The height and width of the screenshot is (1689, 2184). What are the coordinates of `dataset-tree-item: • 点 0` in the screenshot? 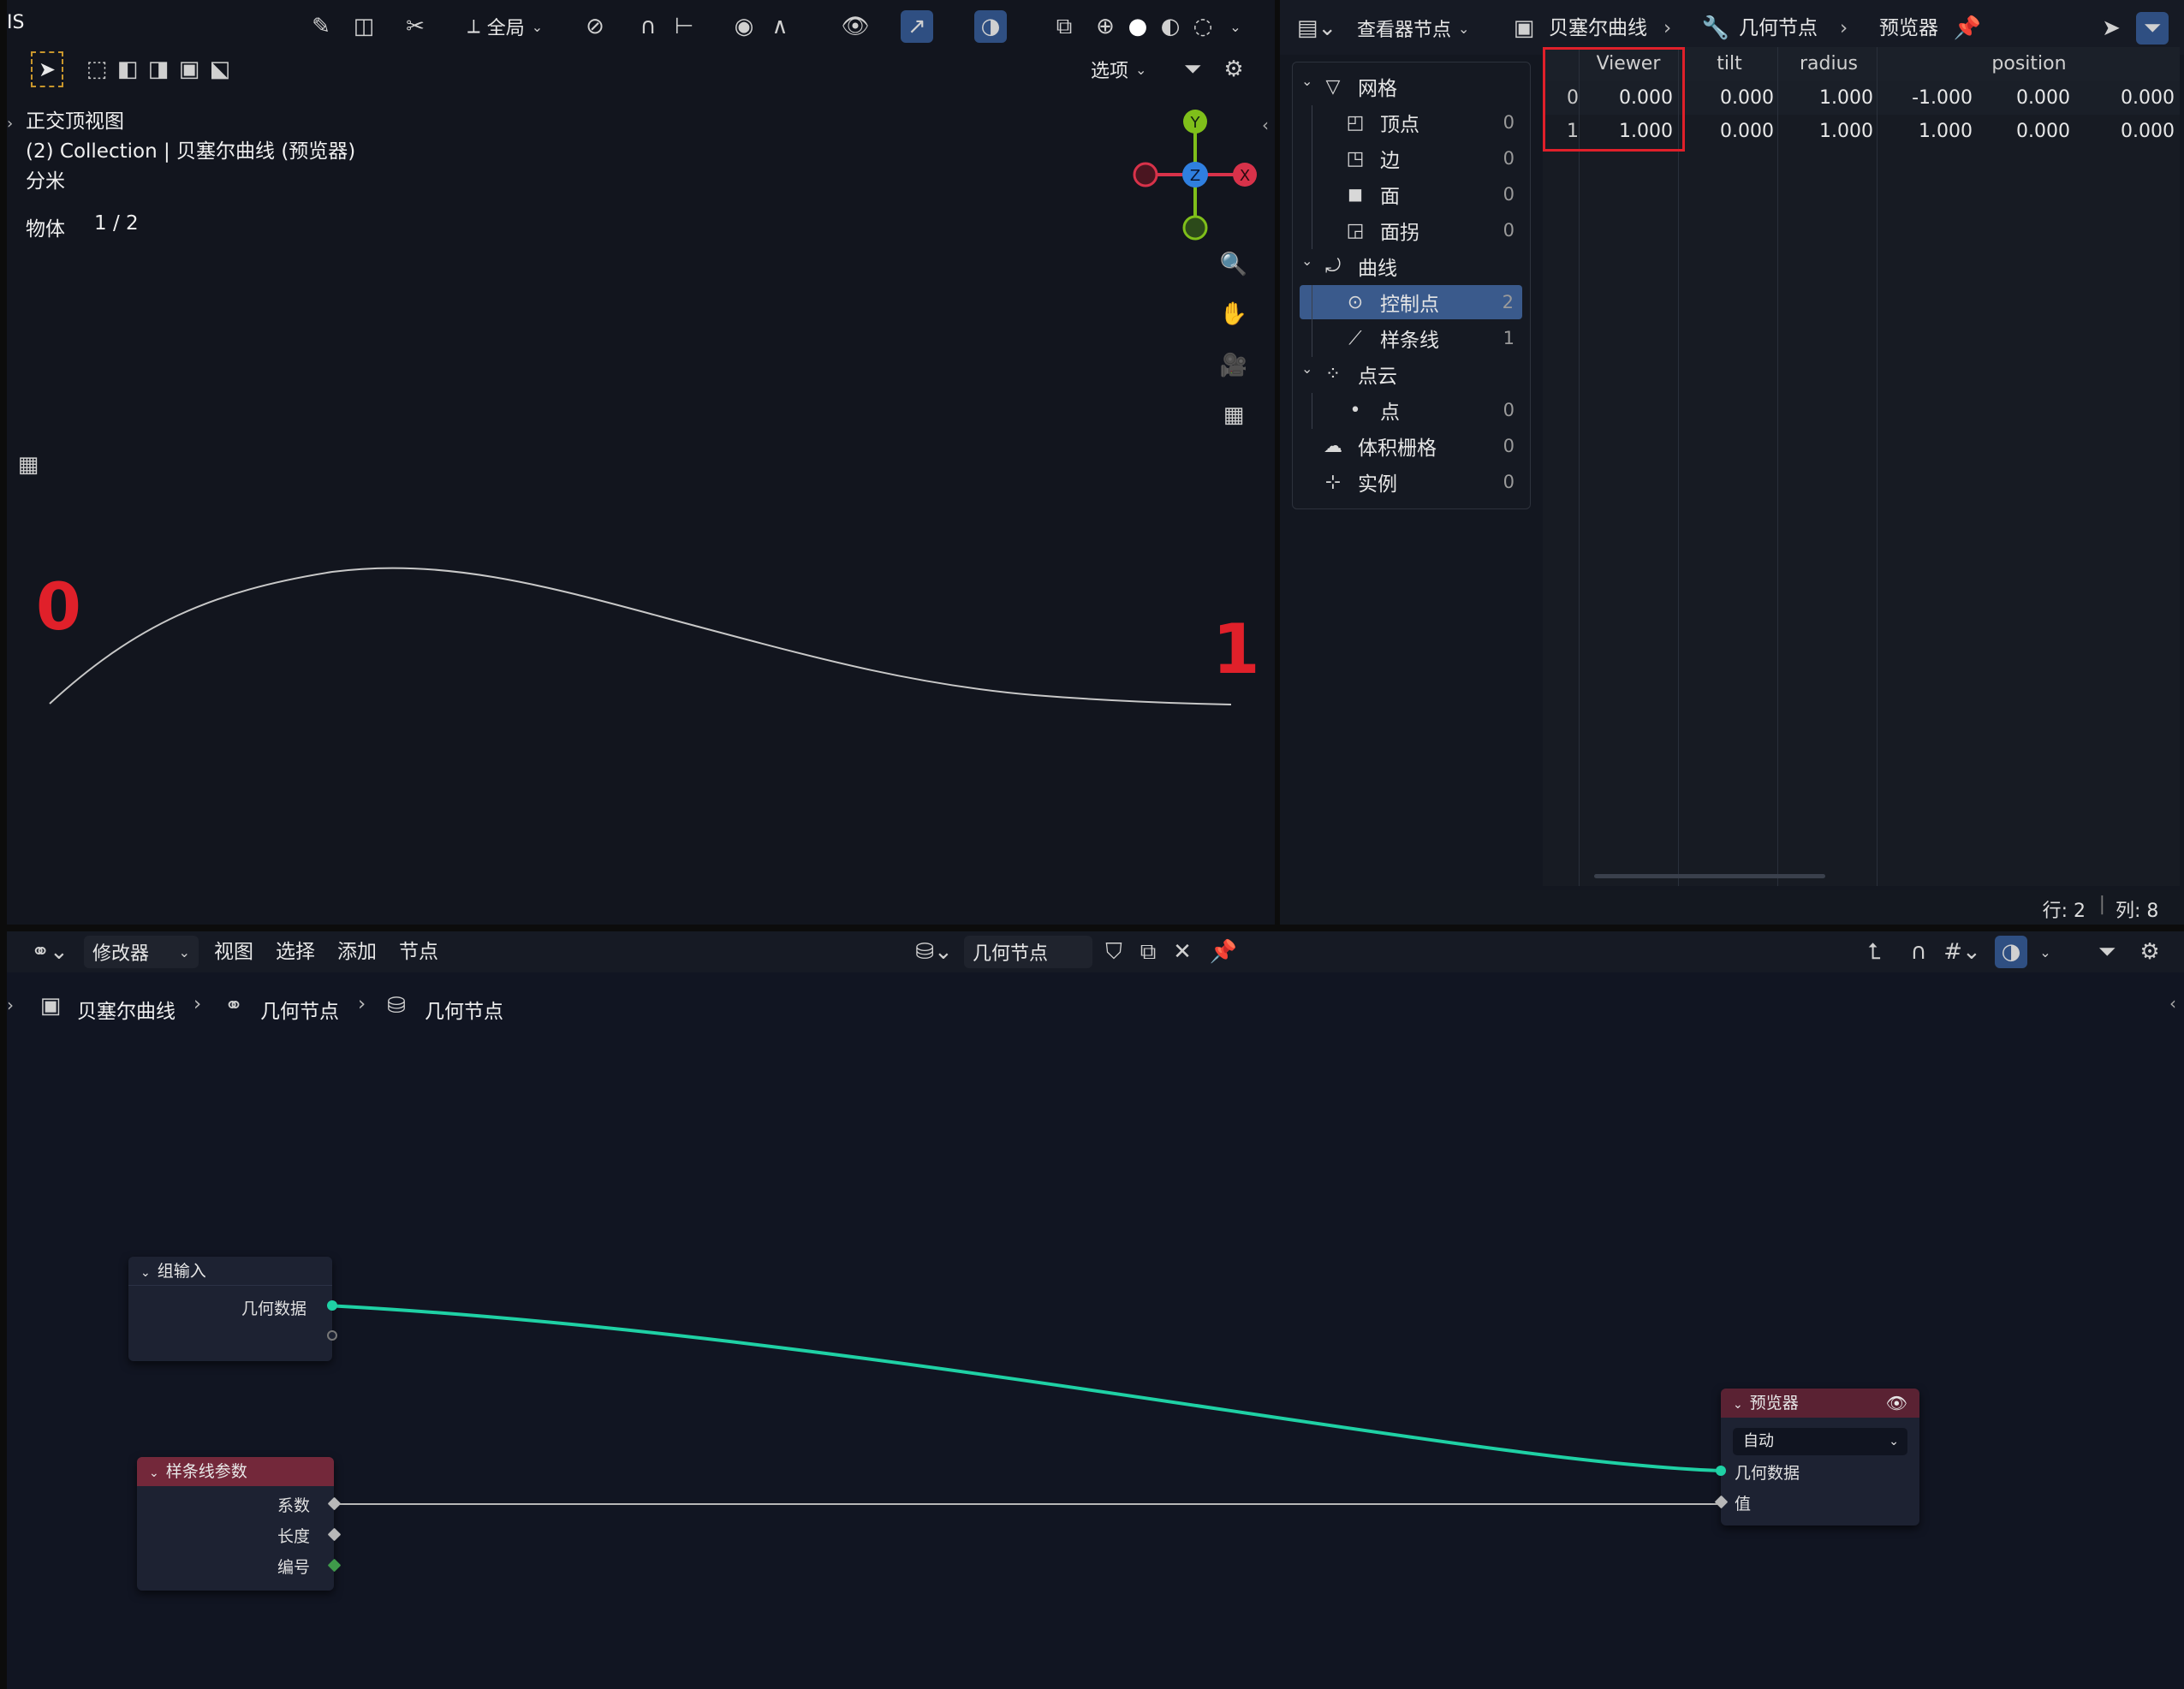 It's located at (1412, 411).